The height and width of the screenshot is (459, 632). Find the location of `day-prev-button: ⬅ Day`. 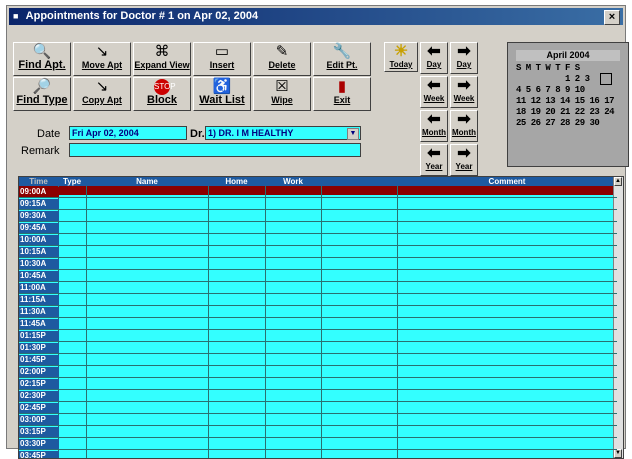

day-prev-button: ⬅ Day is located at coordinates (434, 58).